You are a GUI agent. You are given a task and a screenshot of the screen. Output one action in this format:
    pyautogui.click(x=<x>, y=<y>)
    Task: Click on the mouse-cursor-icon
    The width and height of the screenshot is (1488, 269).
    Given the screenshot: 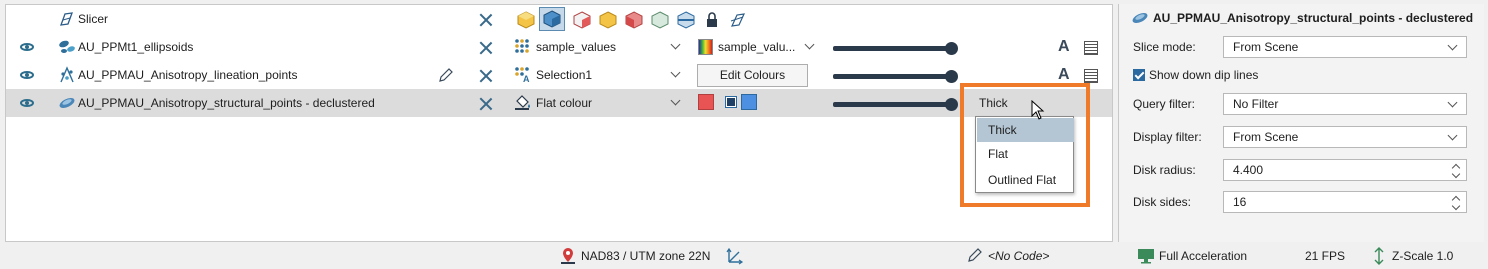 What is the action you would take?
    pyautogui.click(x=1038, y=110)
    